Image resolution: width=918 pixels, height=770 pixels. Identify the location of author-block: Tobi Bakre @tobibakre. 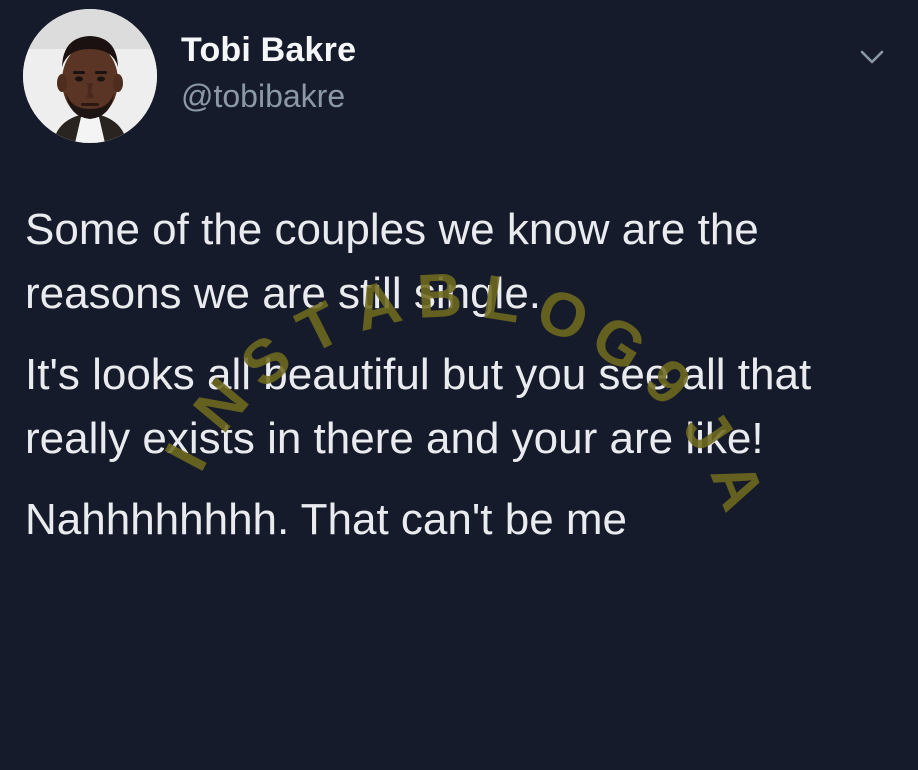
(268, 73).